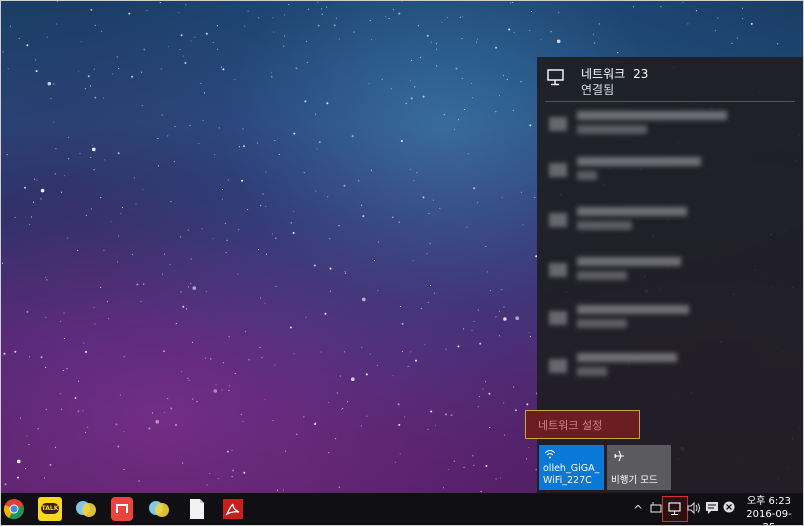 The width and height of the screenshot is (804, 526). I want to click on chevron-up-icon: ^, so click(638, 510).